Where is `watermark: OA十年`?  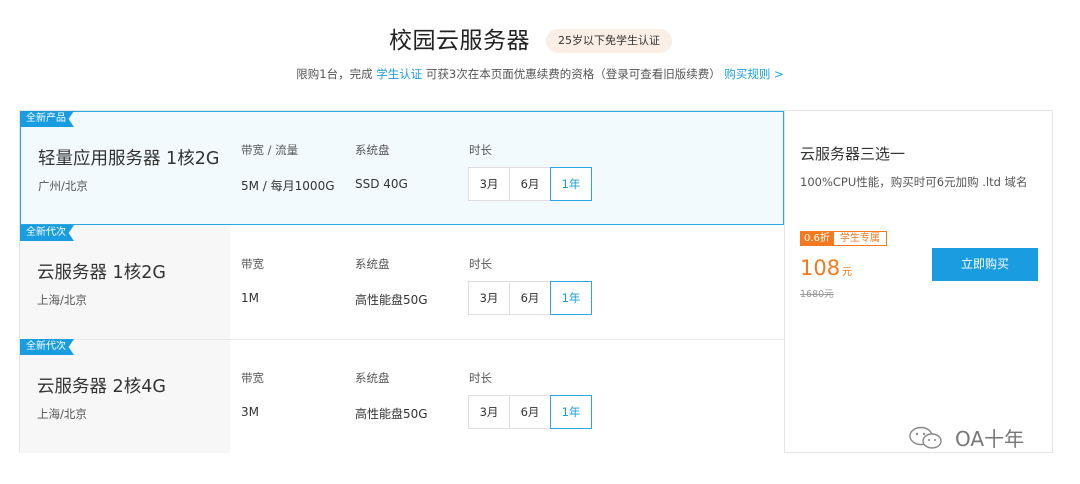
watermark: OA十年 is located at coordinates (965, 437).